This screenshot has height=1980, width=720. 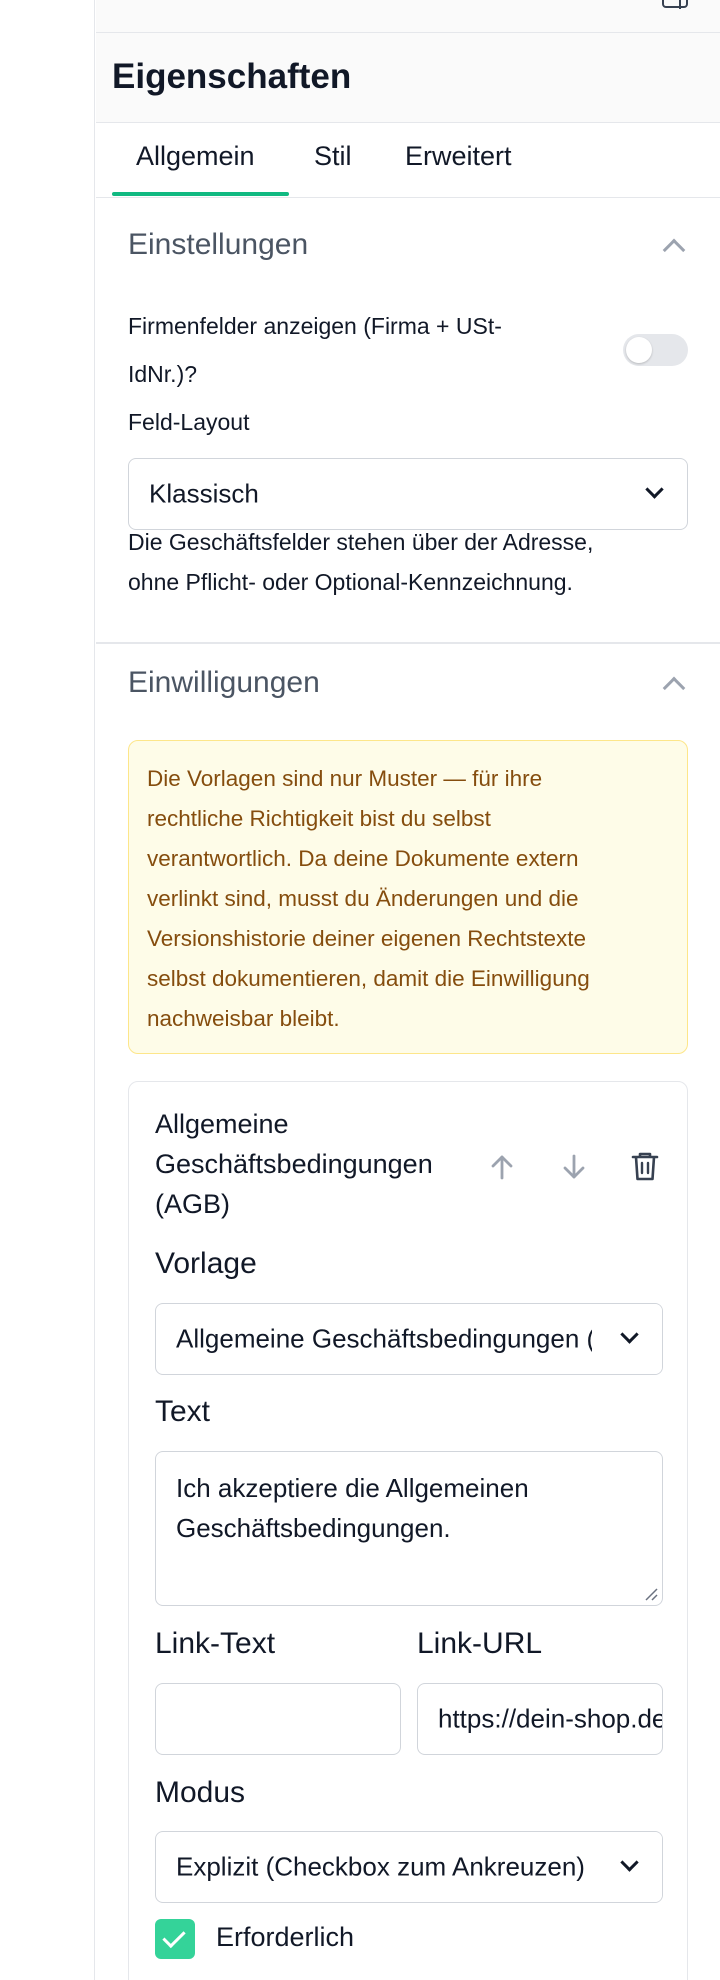 I want to click on consent-title-line: Geschäftsbedingungen, so click(x=294, y=1164).